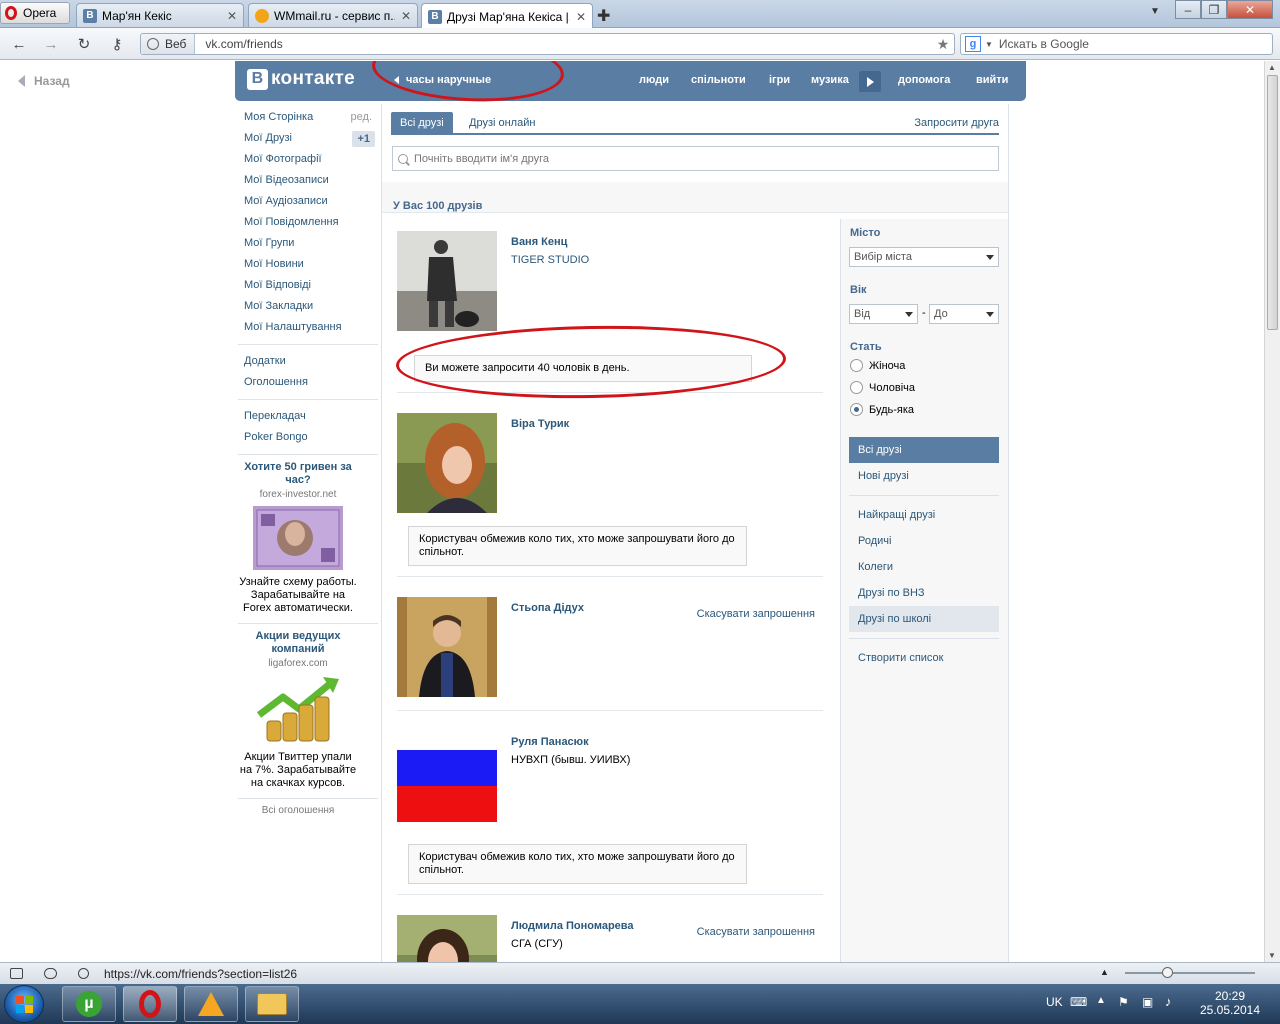 The width and height of the screenshot is (1280, 1024). Describe the element at coordinates (333, 15) in the screenshot. I see `browser-tab: WMmail.ru - сервис п... ✕` at that location.